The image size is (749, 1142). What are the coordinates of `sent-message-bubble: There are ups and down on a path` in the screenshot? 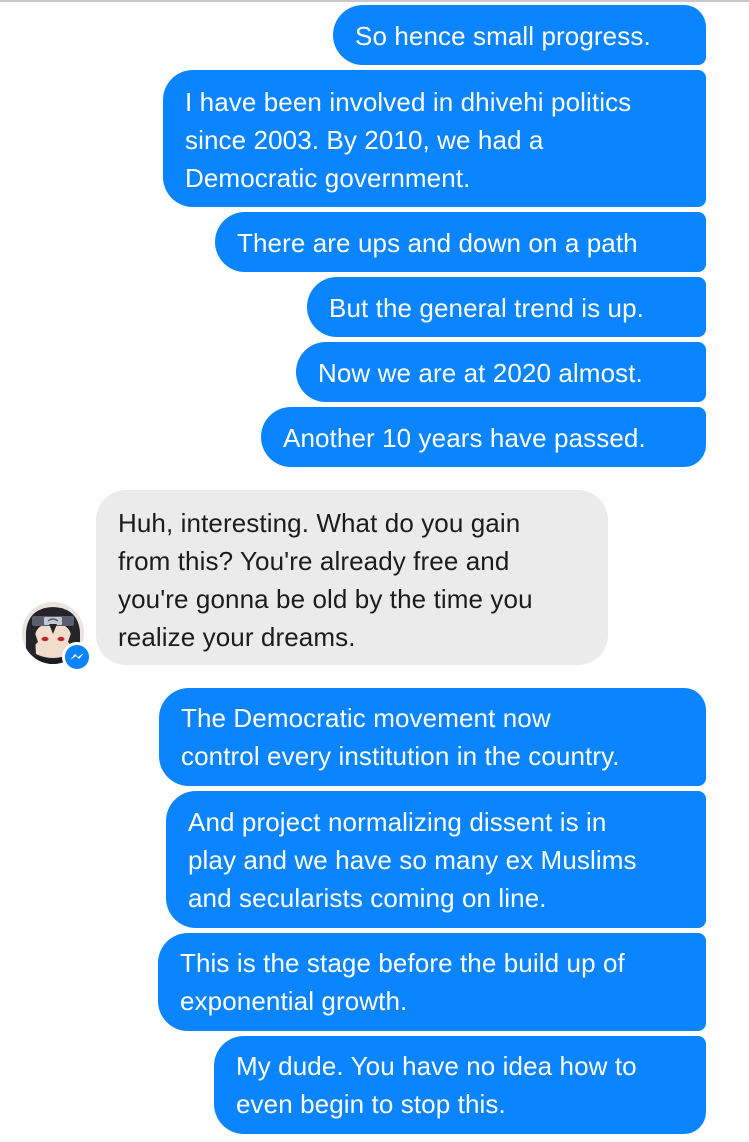 It's located at (460, 242).